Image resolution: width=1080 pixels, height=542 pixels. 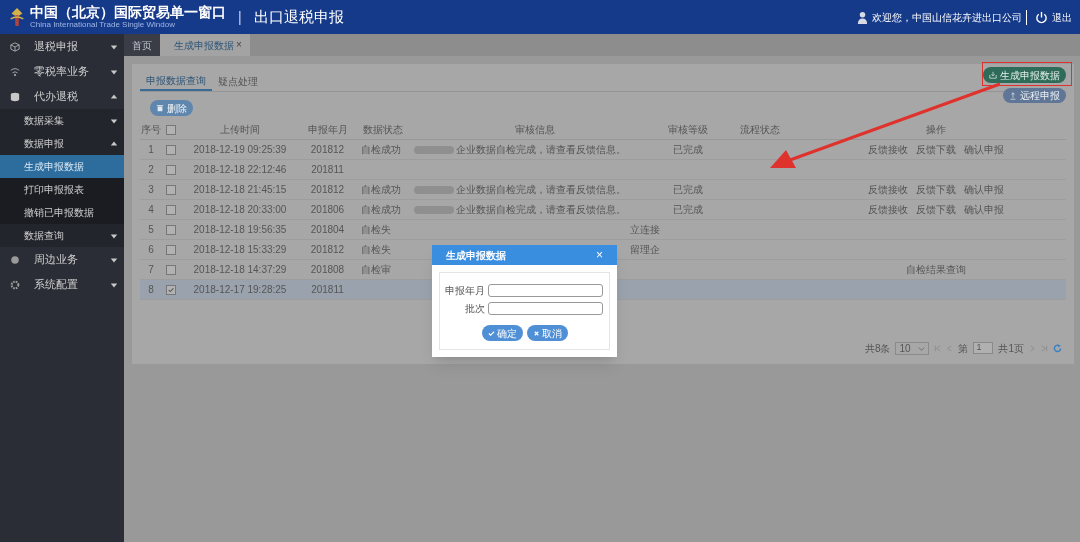 What do you see at coordinates (240, 210) in the screenshot?
I see `table-cell-text: 2018-12-18 20:33:00` at bounding box center [240, 210].